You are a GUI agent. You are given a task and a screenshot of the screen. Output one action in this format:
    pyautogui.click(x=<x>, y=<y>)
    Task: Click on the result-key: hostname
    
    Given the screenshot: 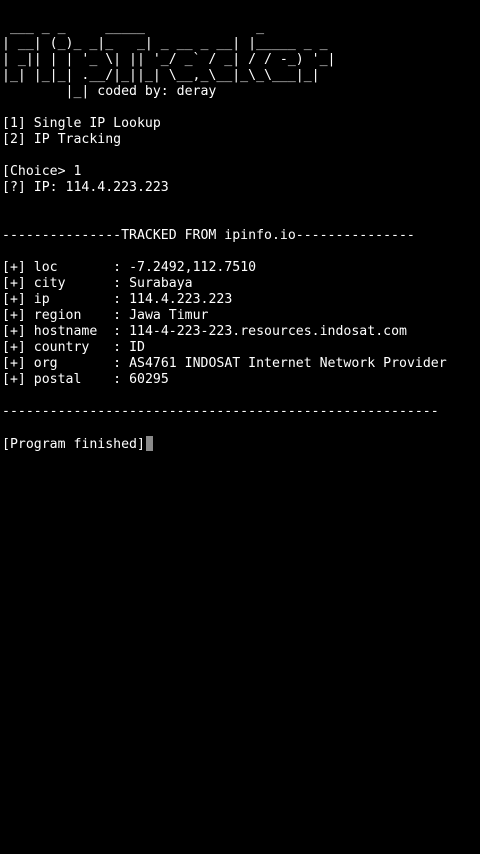 What is the action you would take?
    pyautogui.click(x=65, y=331)
    